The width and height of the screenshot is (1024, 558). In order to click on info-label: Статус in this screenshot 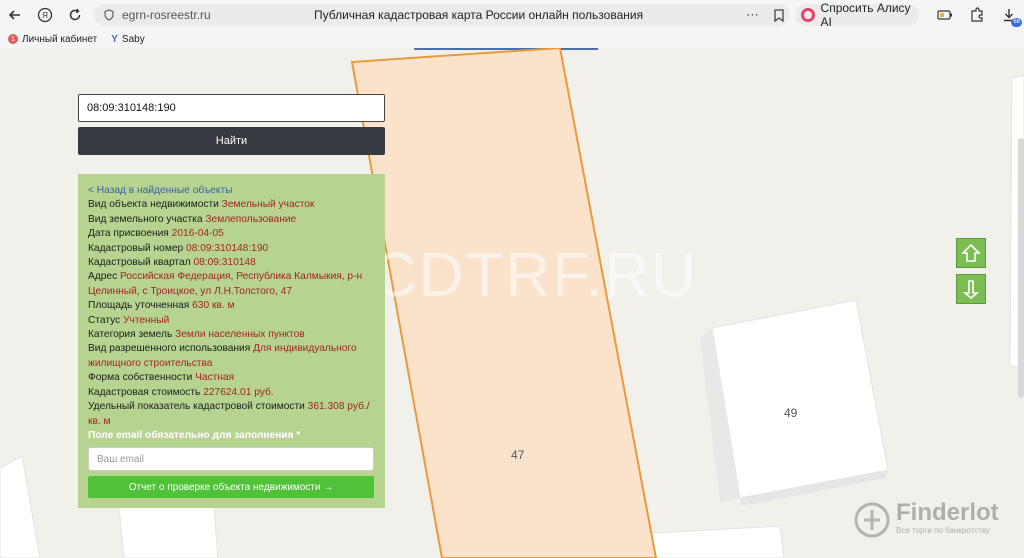, I will do `click(104, 320)`.